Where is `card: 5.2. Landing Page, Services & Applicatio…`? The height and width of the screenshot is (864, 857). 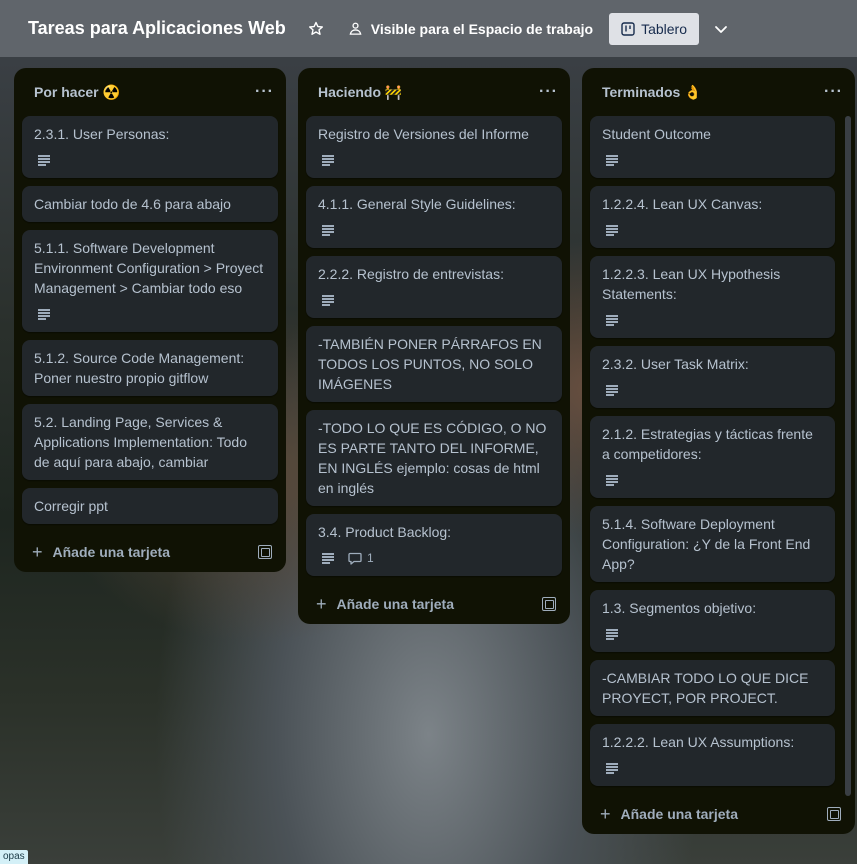
card: 5.2. Landing Page, Services & Applicatio… is located at coordinates (150, 442).